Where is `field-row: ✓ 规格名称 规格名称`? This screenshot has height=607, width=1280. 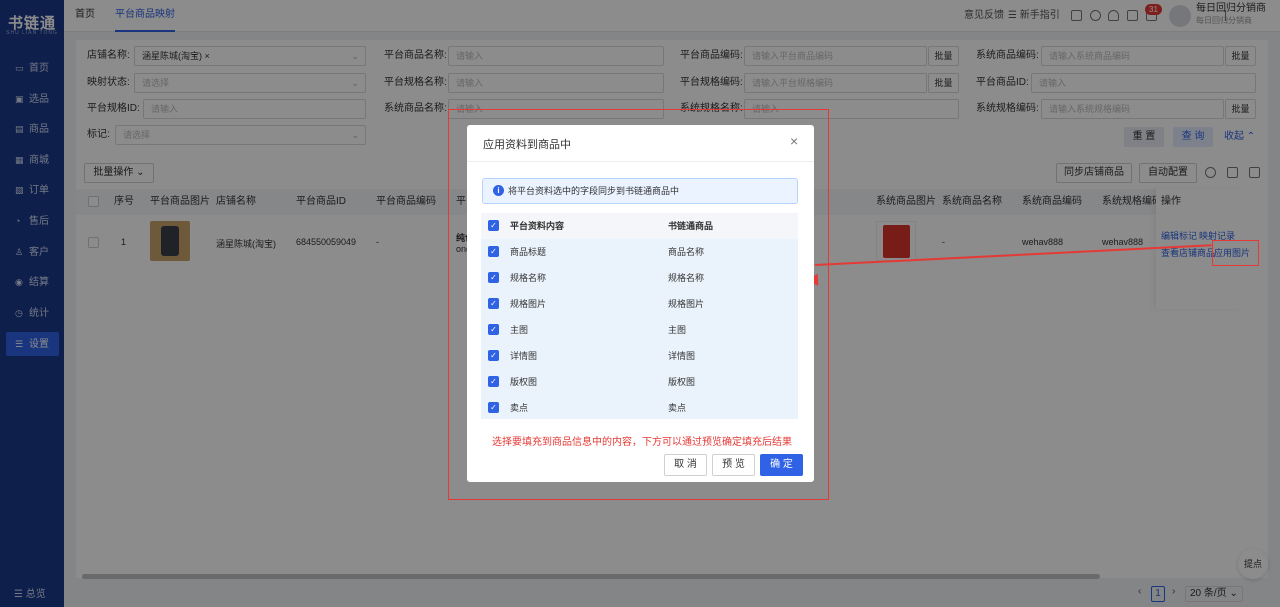
field-row: ✓ 规格名称 规格名称 is located at coordinates (639, 278).